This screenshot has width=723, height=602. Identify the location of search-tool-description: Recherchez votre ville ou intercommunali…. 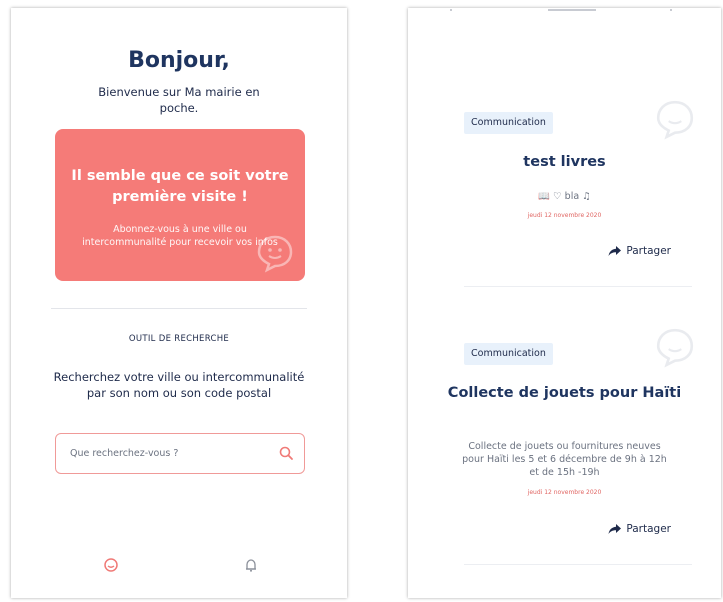
(179, 385).